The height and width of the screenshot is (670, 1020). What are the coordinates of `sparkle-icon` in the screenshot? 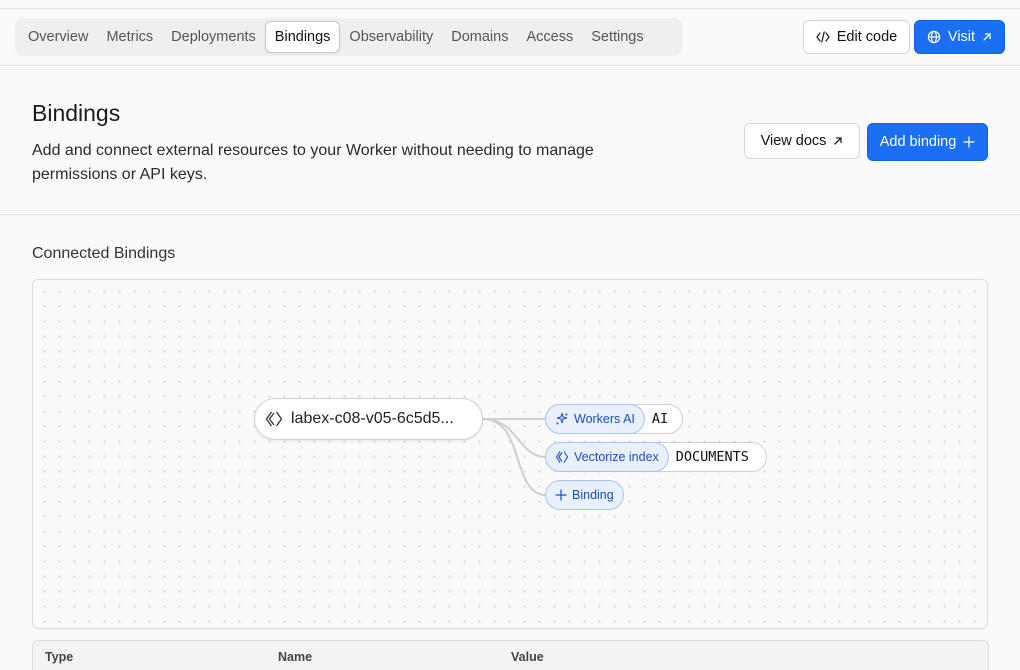 It's located at (562, 419).